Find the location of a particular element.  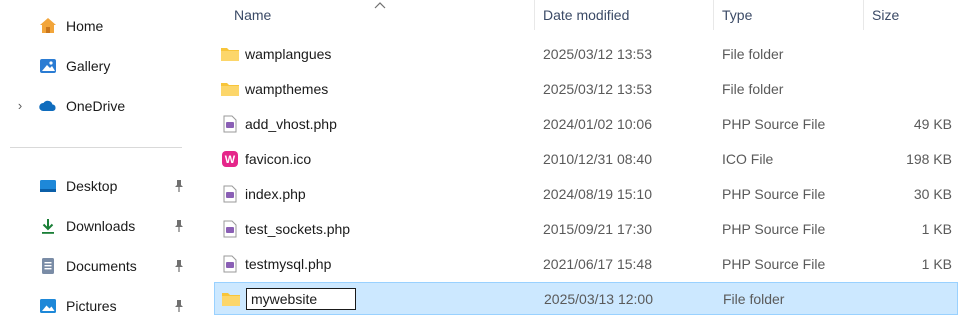

sidebar-item-desktop: Desktop is located at coordinates (77, 186).